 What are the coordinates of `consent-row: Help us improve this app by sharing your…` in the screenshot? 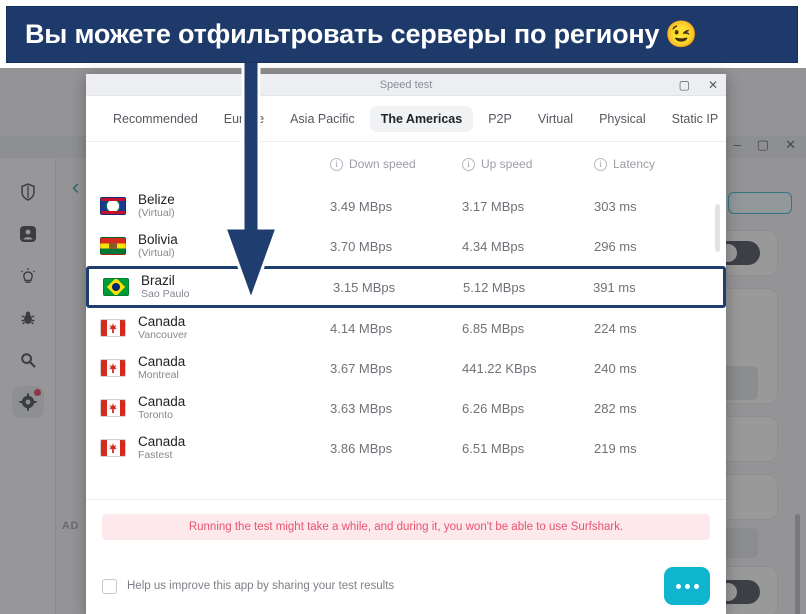 It's located at (406, 586).